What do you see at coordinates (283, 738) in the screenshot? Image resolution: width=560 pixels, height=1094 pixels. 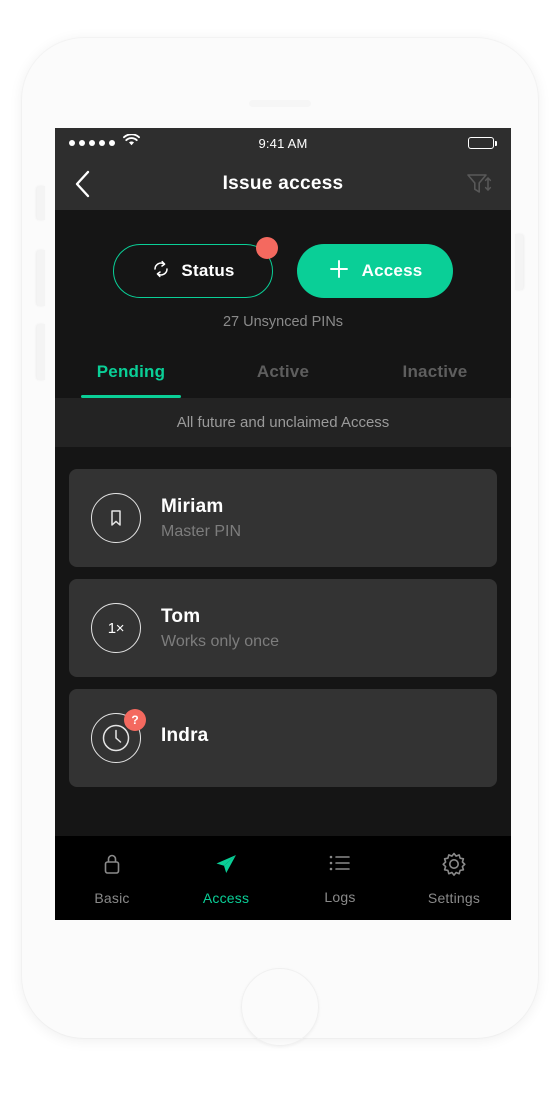 I see `list-item: ? Indra` at bounding box center [283, 738].